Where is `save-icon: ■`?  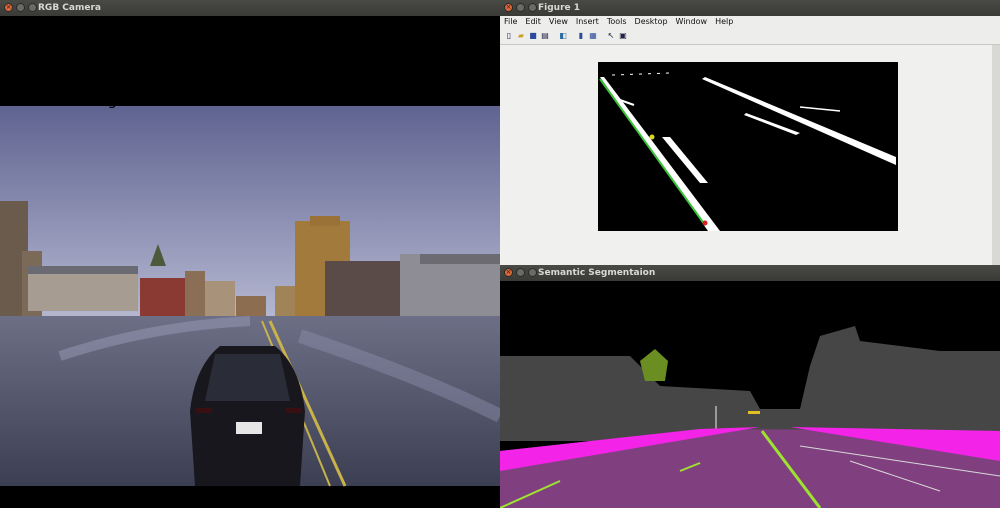
save-icon: ■ is located at coordinates (533, 36).